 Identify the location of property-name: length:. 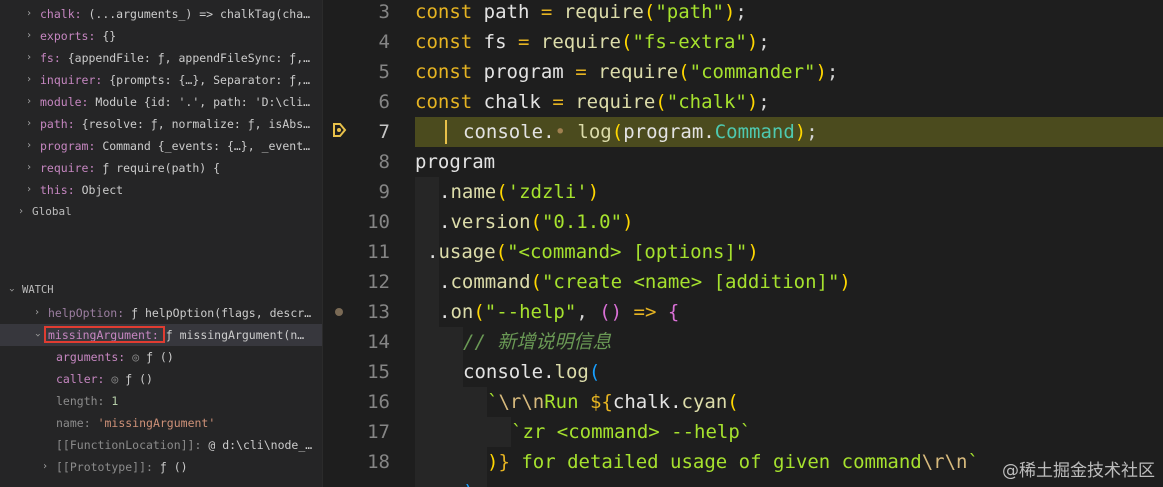
(80, 401).